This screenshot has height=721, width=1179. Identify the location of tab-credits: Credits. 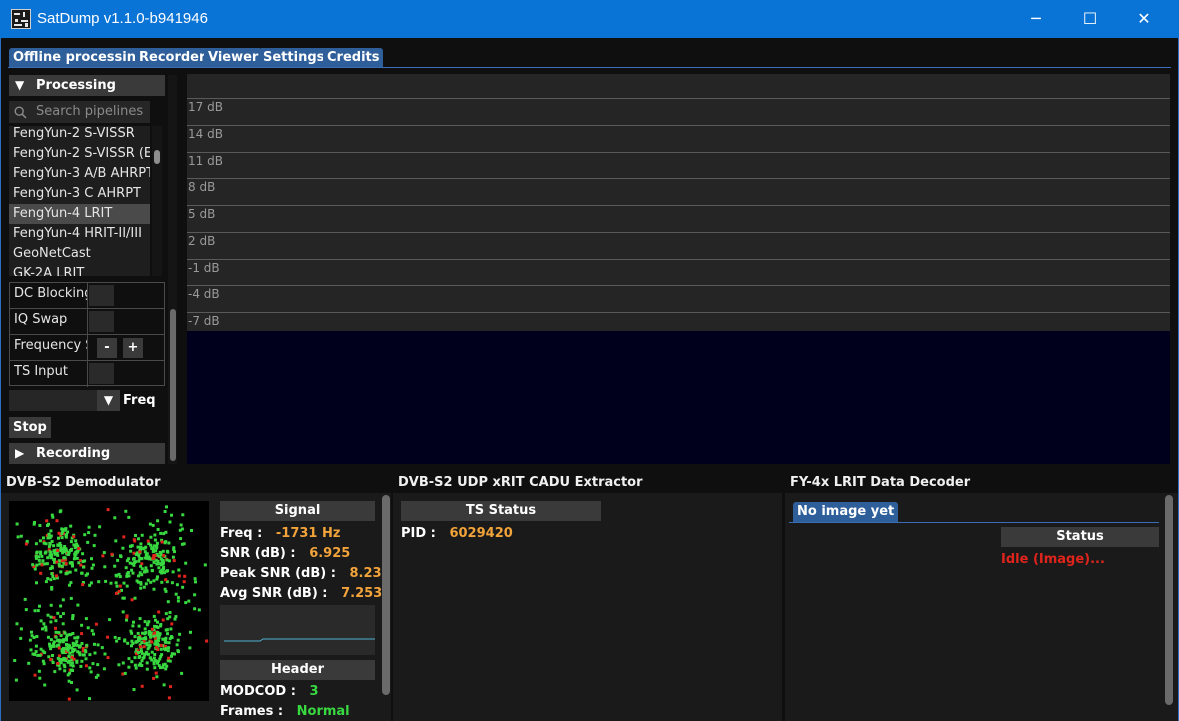
(353, 57).